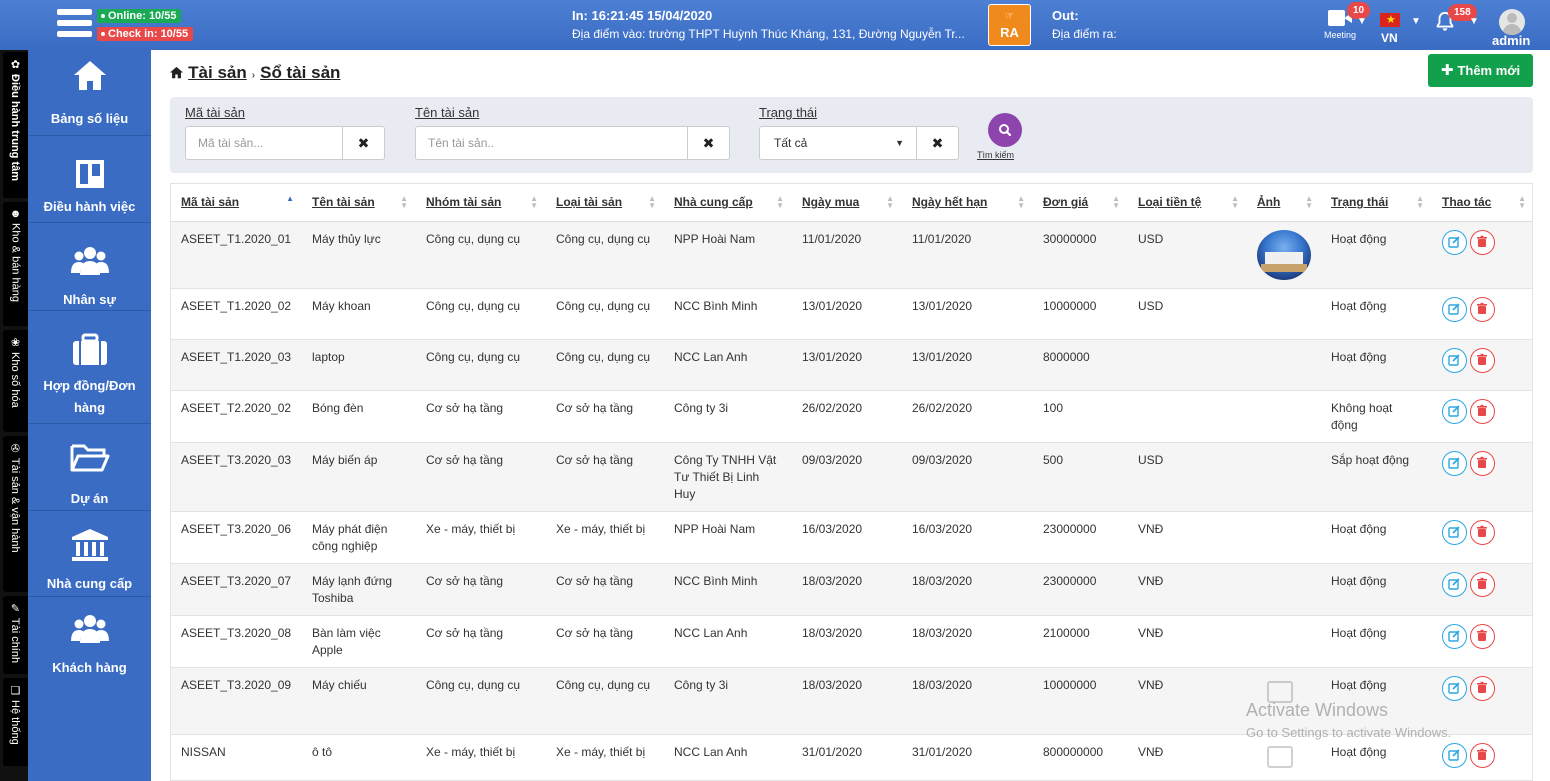 This screenshot has width=1550, height=781. What do you see at coordinates (89, 93) in the screenshot?
I see `nav-item-bang-so-lieu: Bảng số liệu` at bounding box center [89, 93].